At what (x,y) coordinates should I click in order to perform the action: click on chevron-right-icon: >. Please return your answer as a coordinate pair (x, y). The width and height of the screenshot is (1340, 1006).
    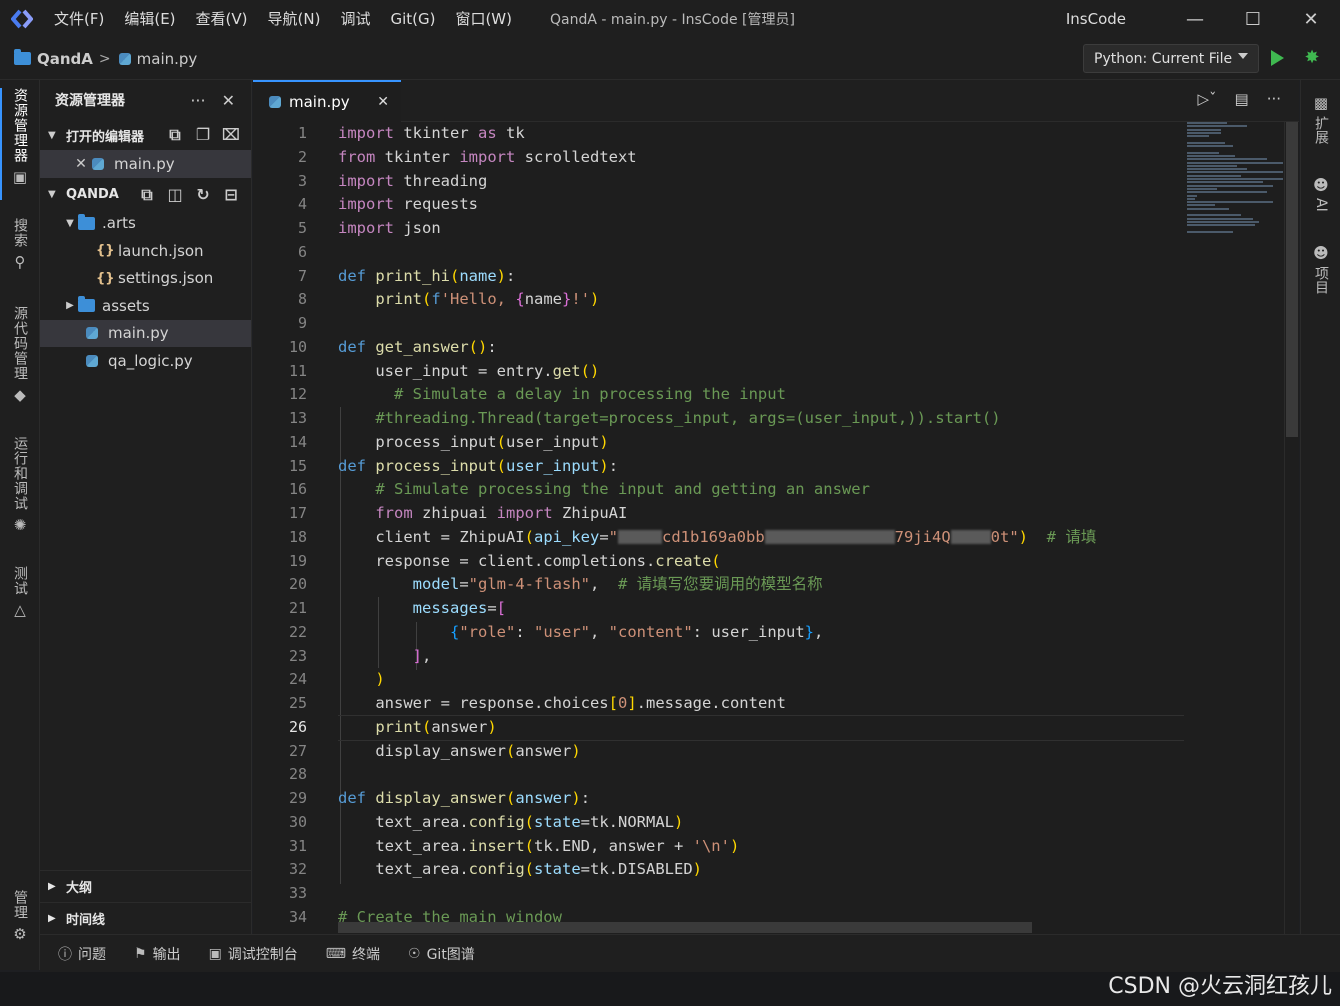
    Looking at the image, I should click on (104, 58).